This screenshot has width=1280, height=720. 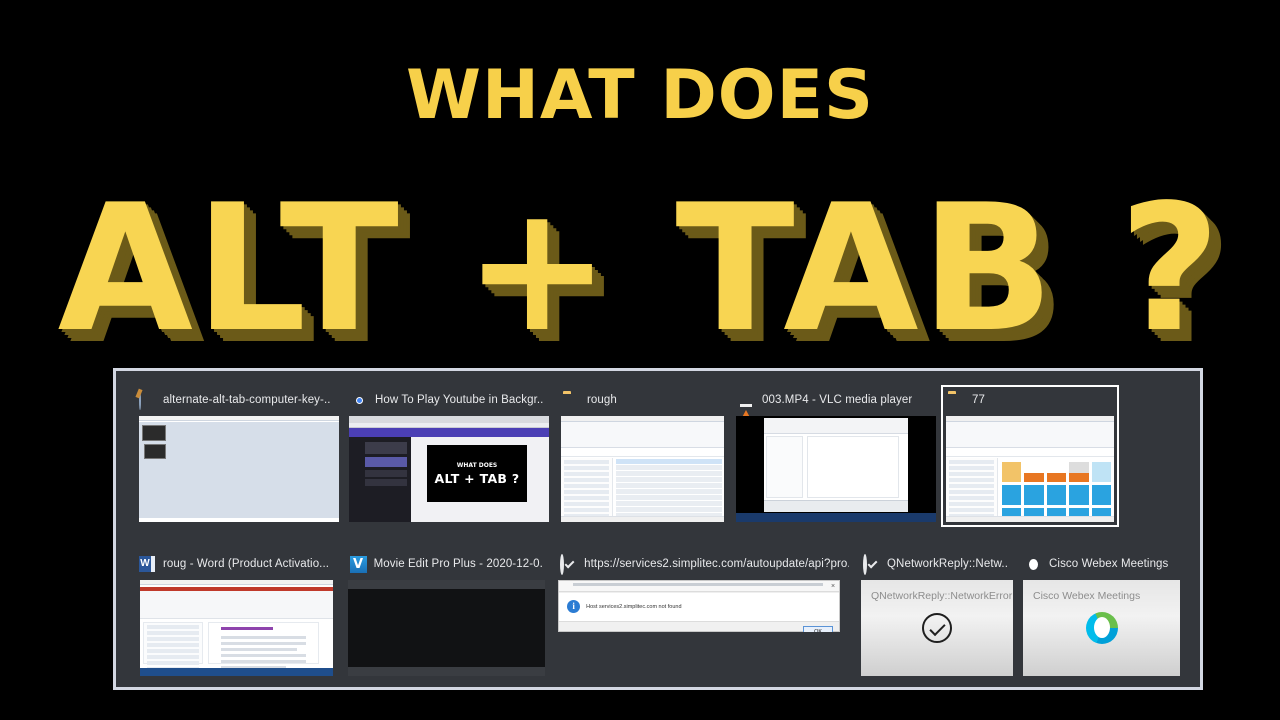 I want to click on tile-header: Cisco Webex Meetings, so click(x=1101, y=564).